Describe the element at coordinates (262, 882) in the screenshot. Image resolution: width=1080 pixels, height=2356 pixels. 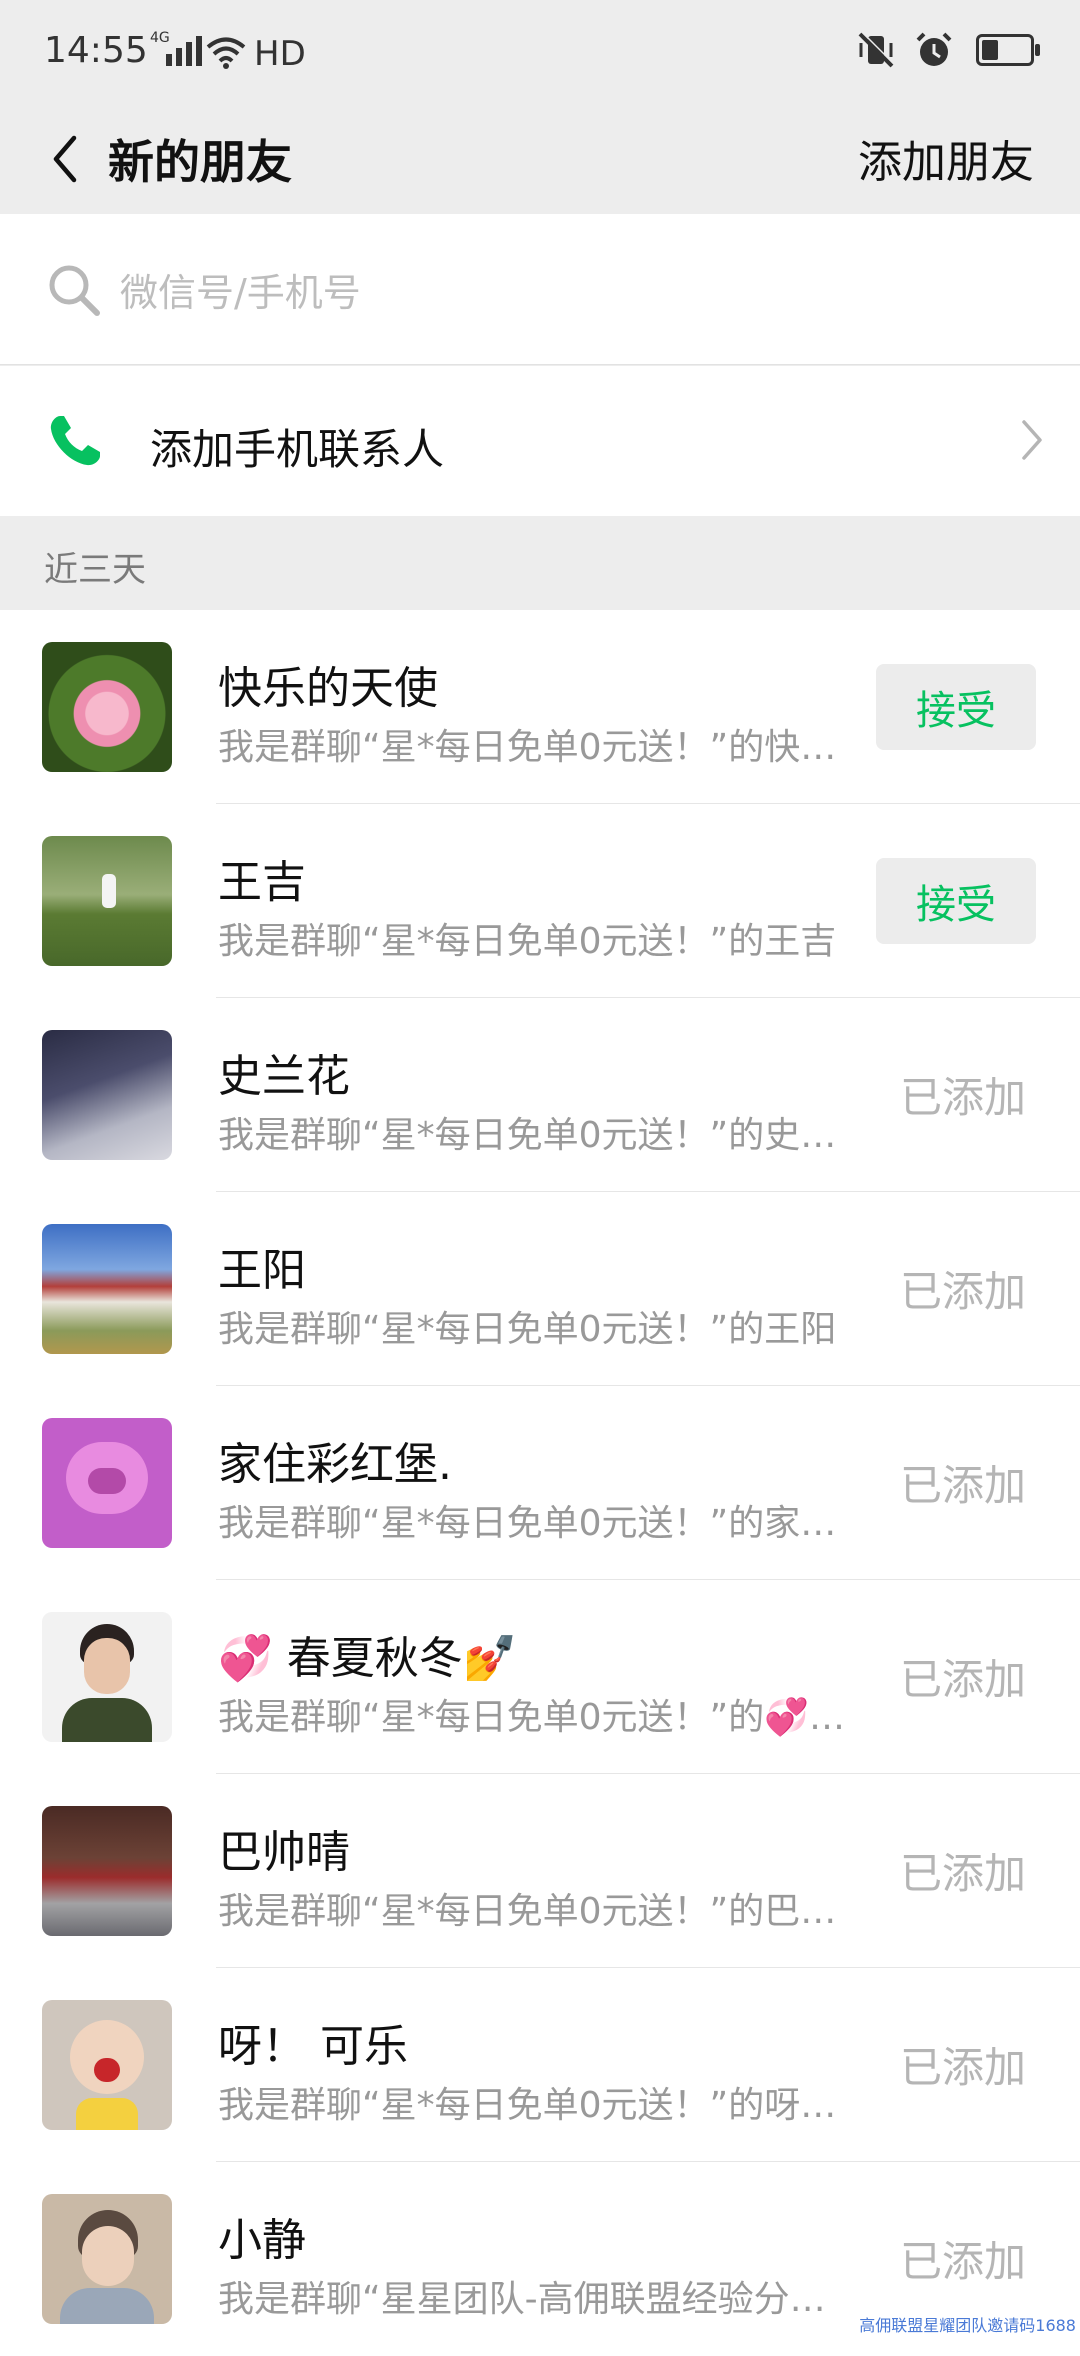
I see `request-name: 王吉` at that location.